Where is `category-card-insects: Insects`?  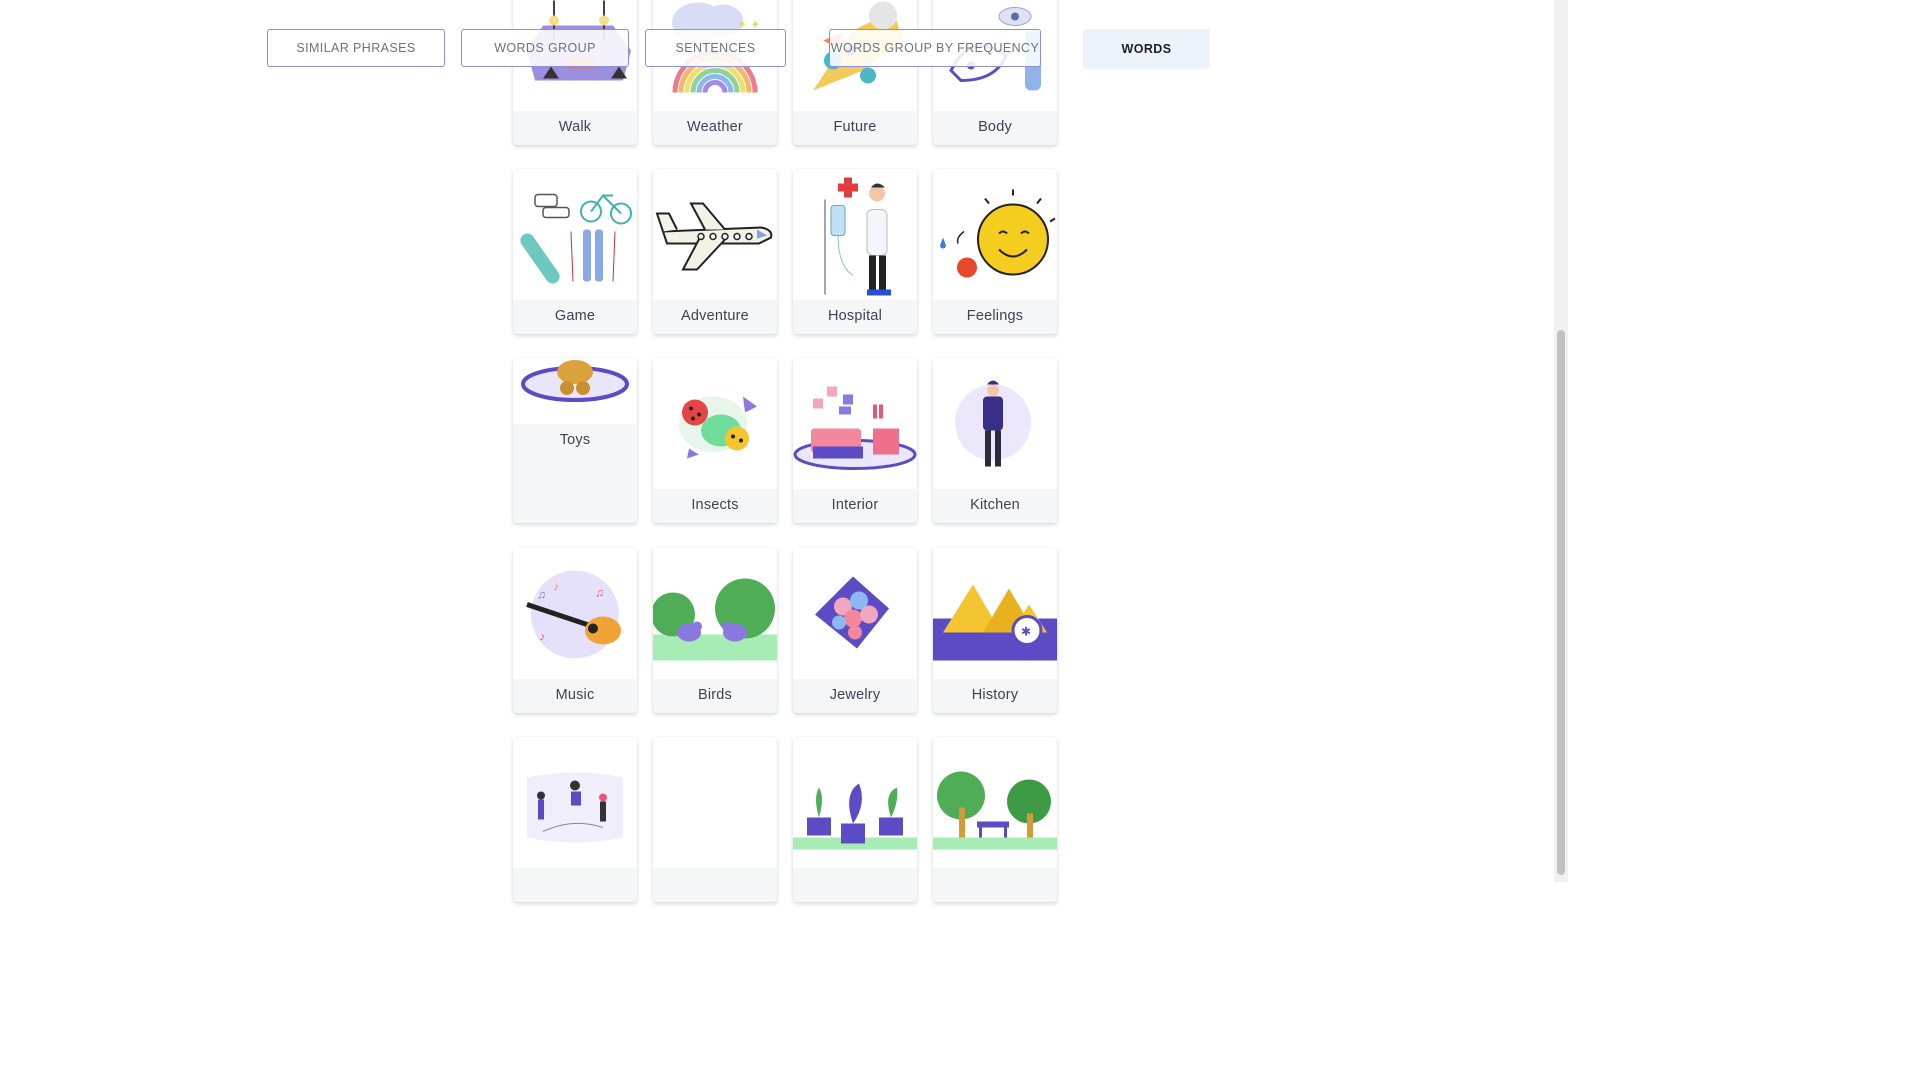
category-card-insects: Insects is located at coordinates (715, 440).